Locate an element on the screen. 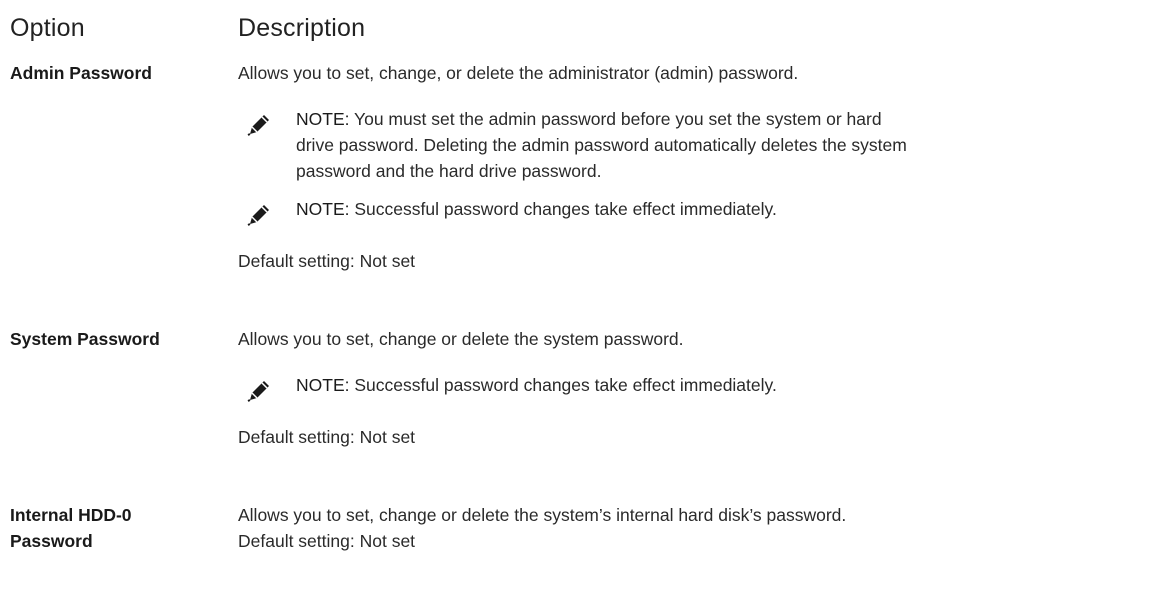 Image resolution: width=1169 pixels, height=591 pixels. option-line: Password is located at coordinates (51, 541).